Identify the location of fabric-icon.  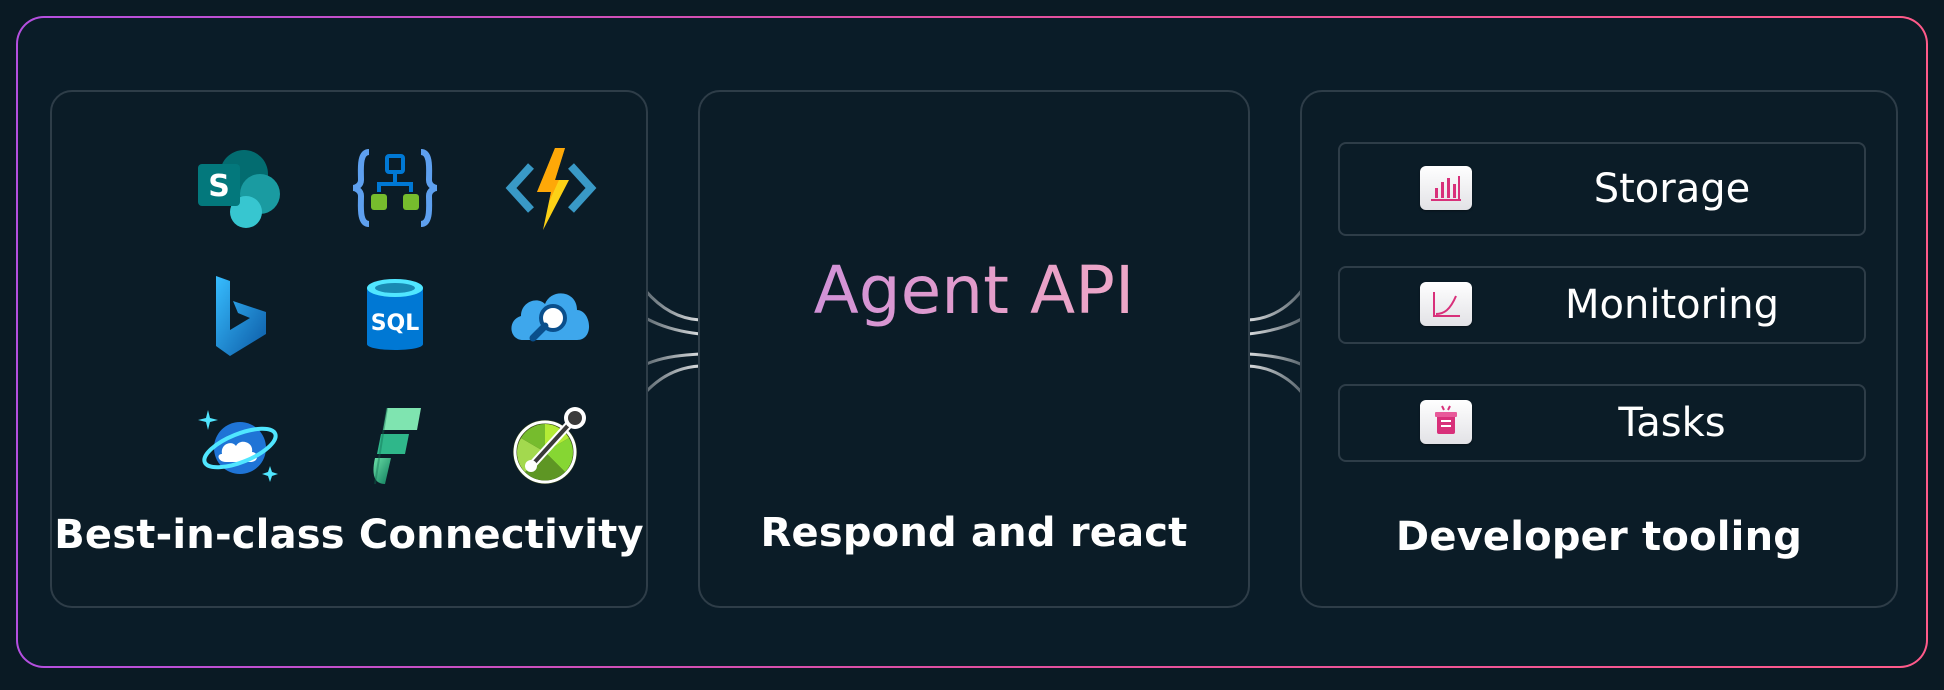
(395, 444).